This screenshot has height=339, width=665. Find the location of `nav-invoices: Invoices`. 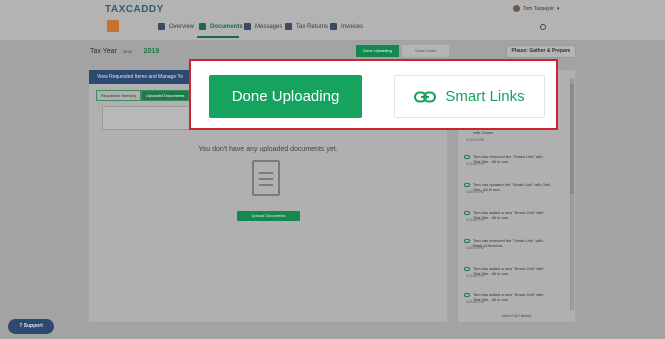

nav-invoices: Invoices is located at coordinates (346, 26).